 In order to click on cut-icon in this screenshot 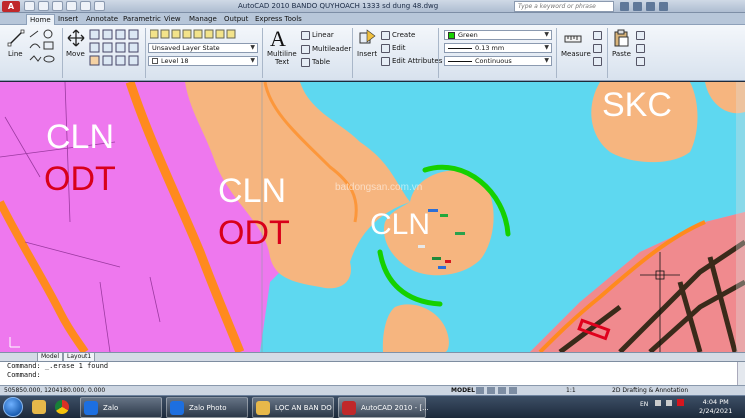, I will do `click(640, 35)`.